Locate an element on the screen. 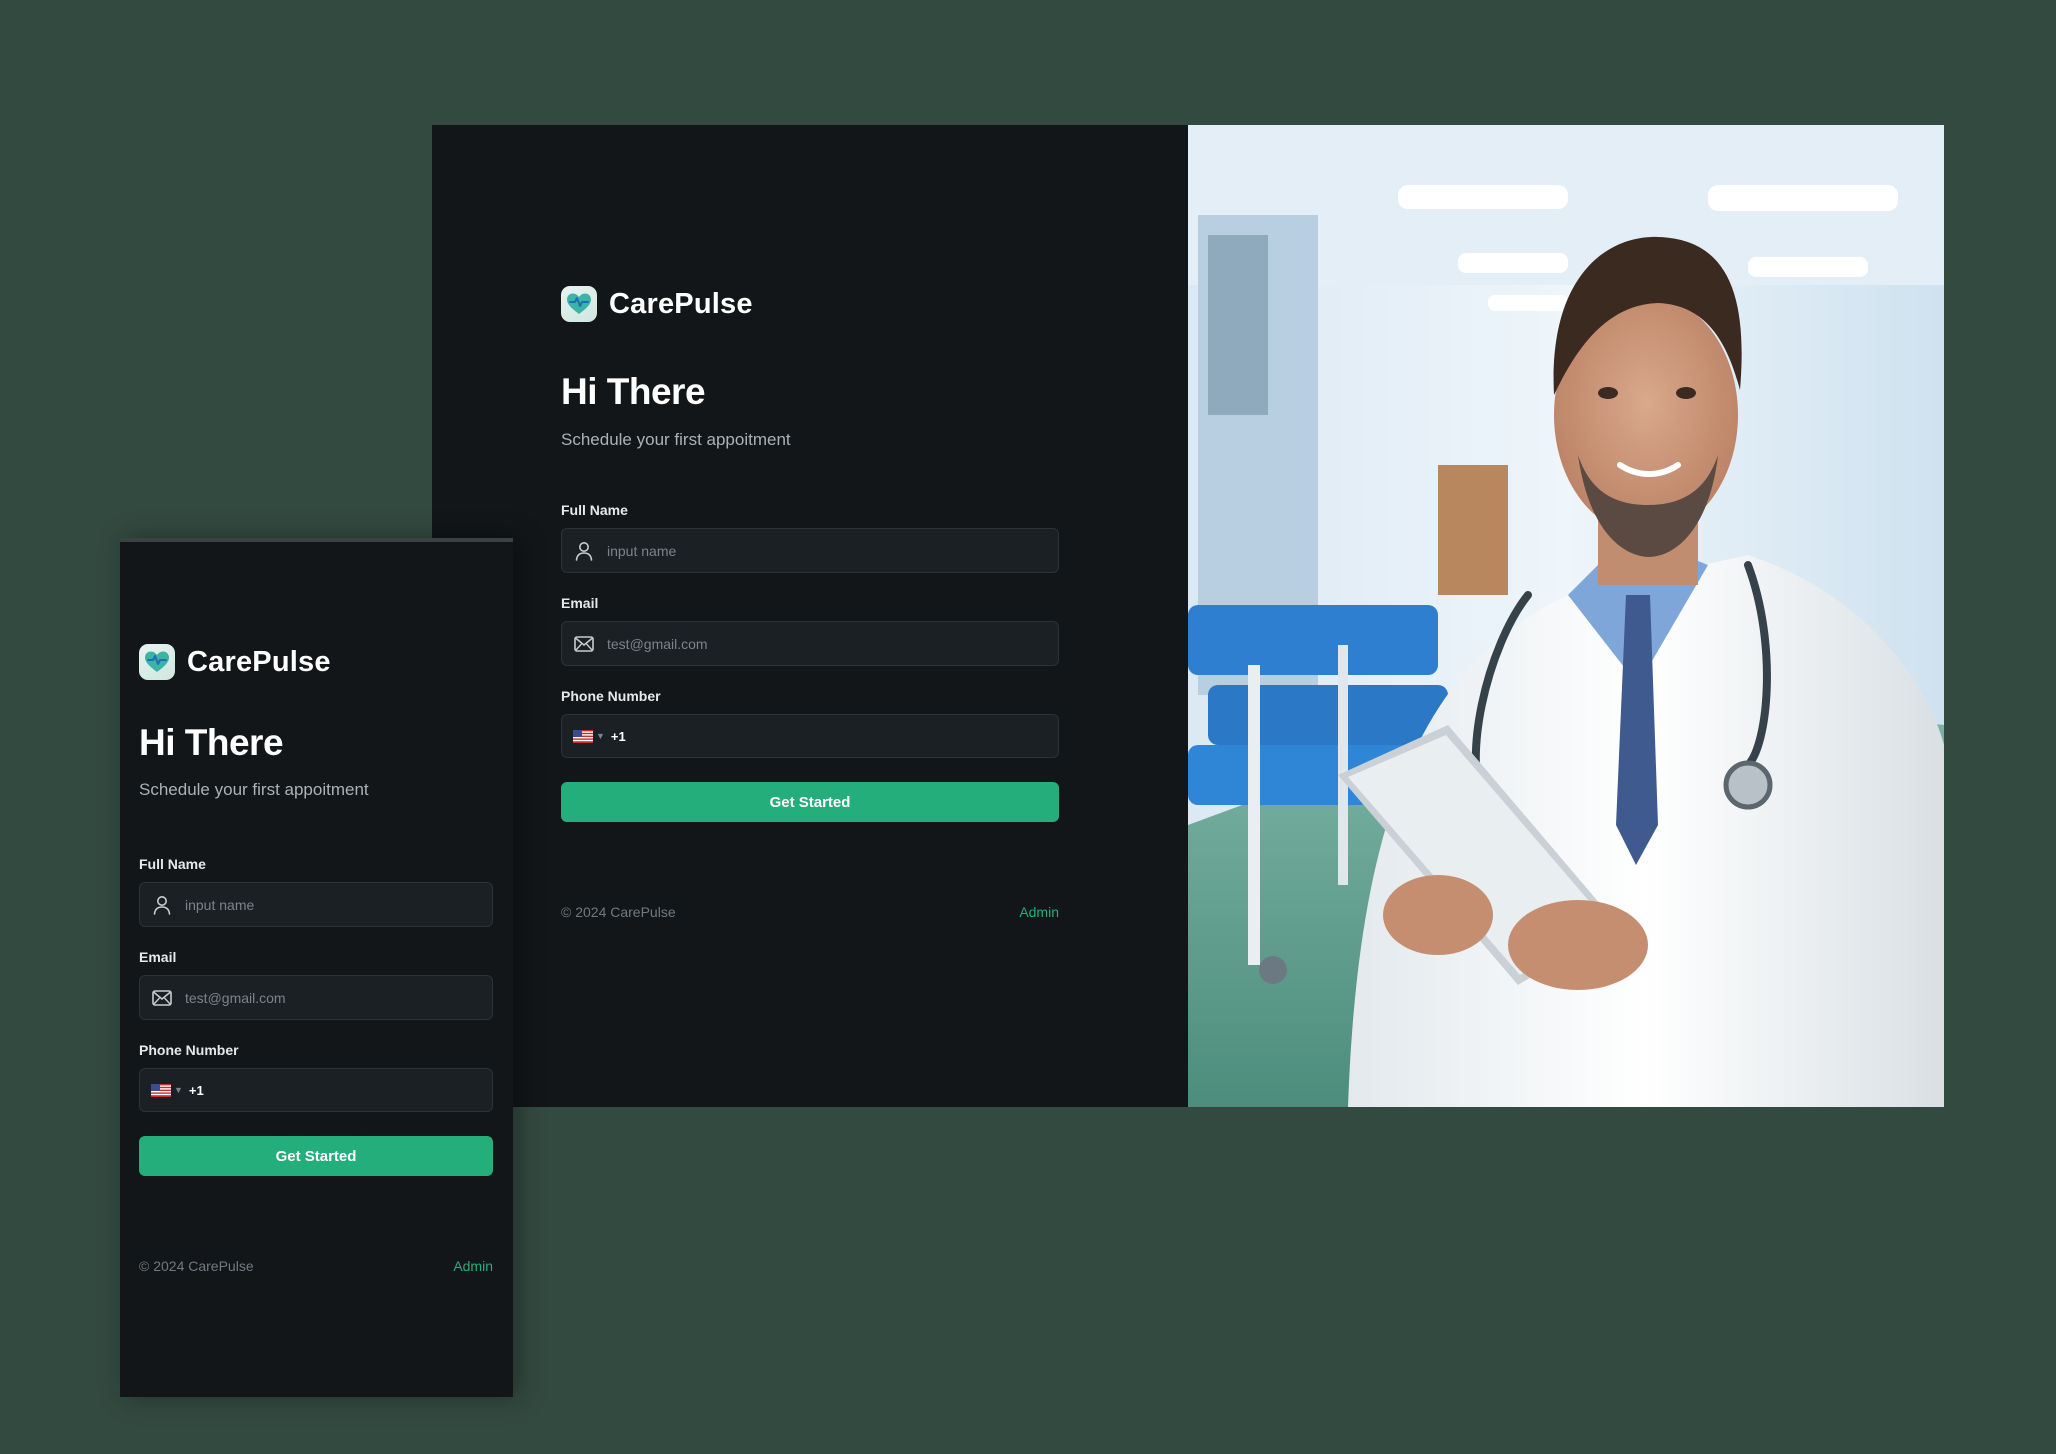  mobile-full-name-input: input name is located at coordinates (316, 904).